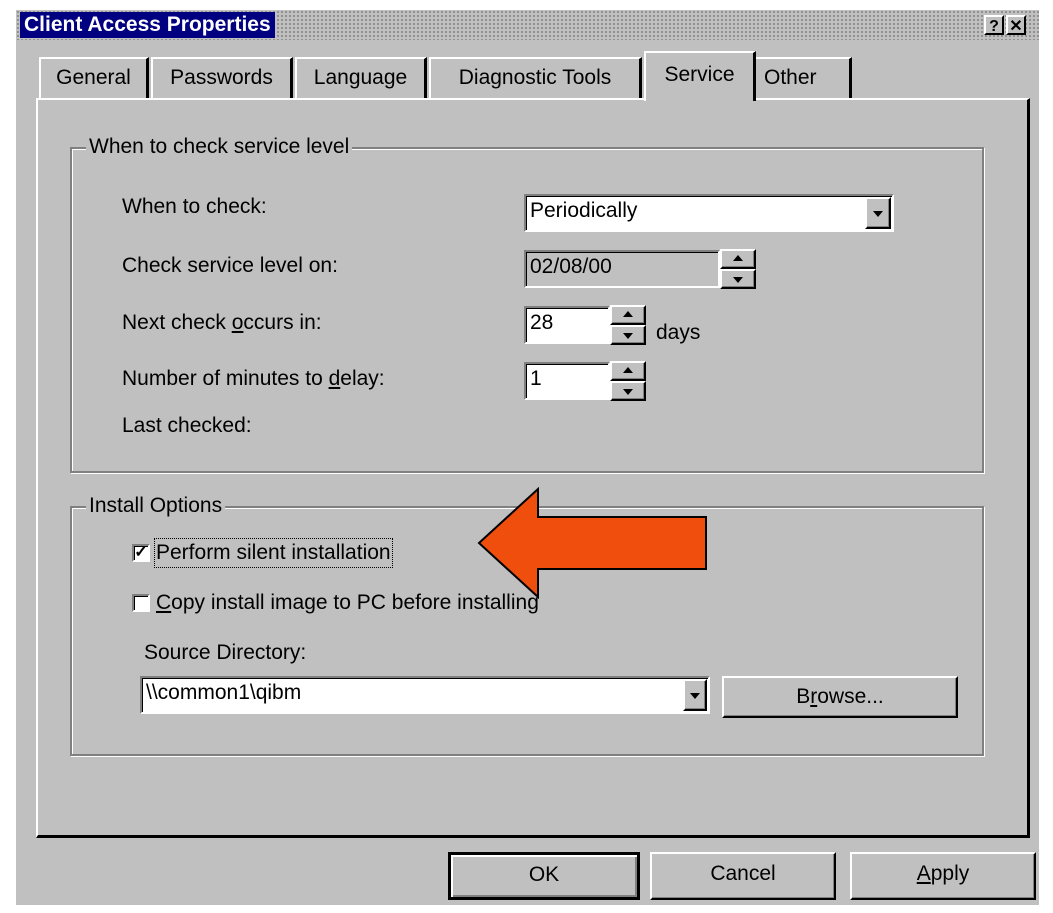 The image size is (1053, 913). What do you see at coordinates (273, 553) in the screenshot?
I see `silent-install-label: Perform silent installation` at bounding box center [273, 553].